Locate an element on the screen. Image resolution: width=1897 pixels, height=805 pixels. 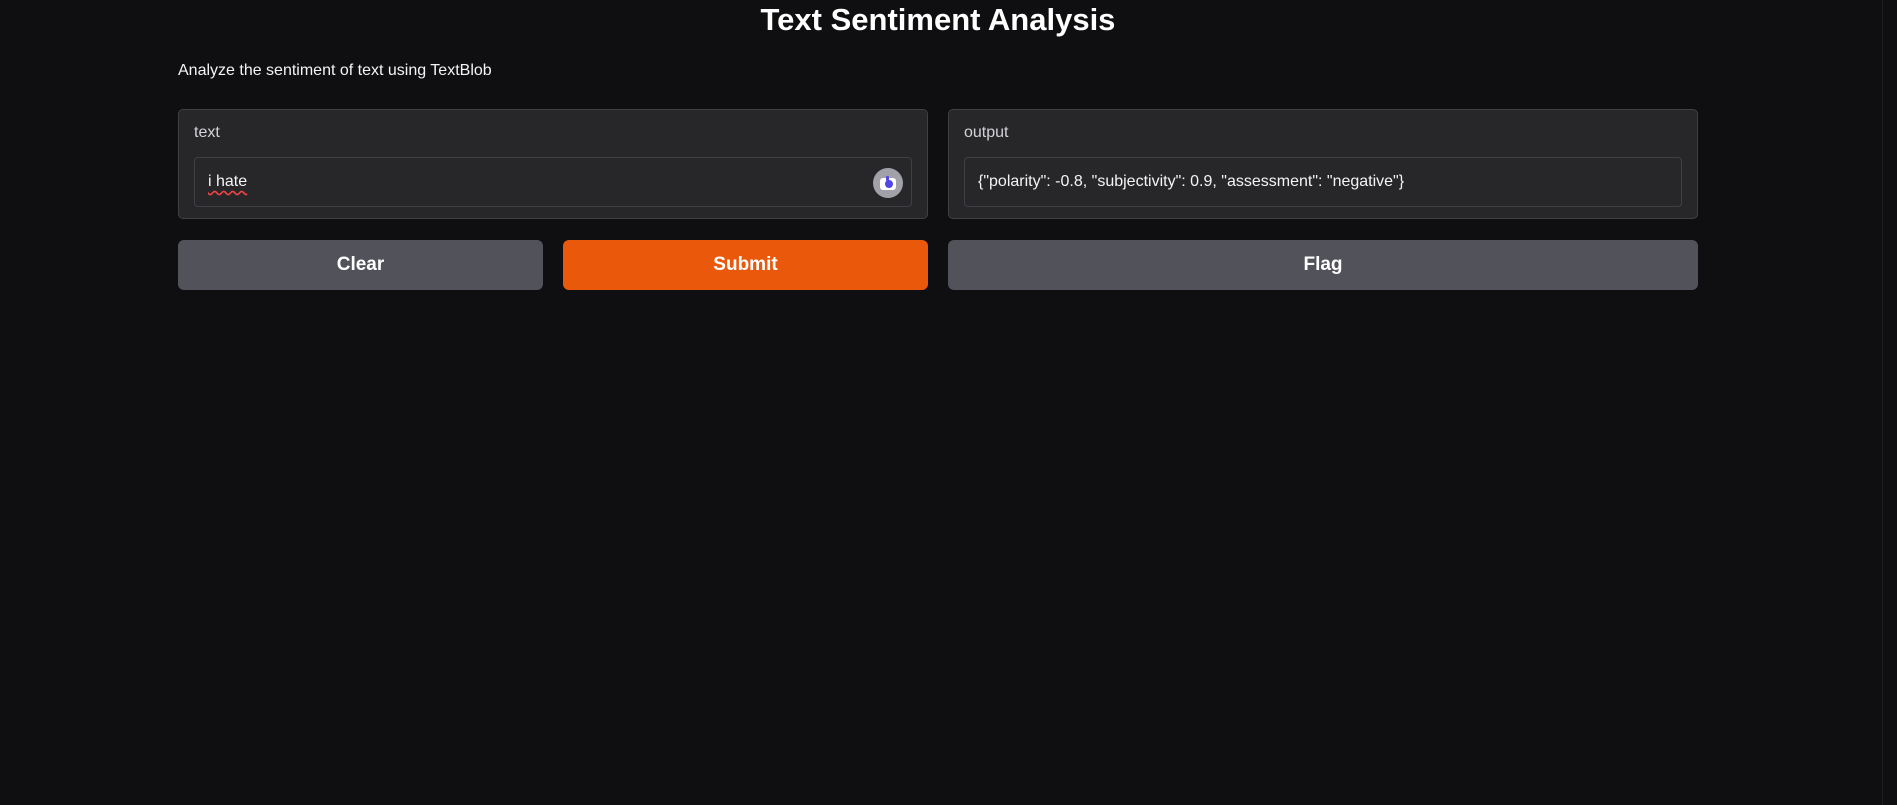
page-scrollbar is located at coordinates (1889, 402).